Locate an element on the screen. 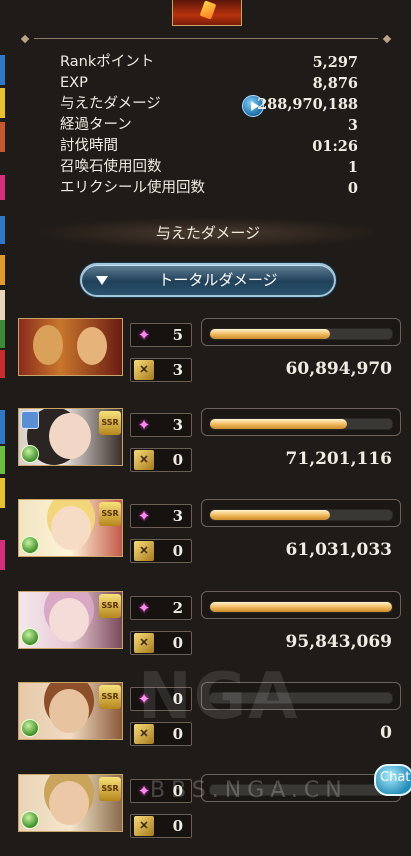  ornament-divider is located at coordinates (206, 39).